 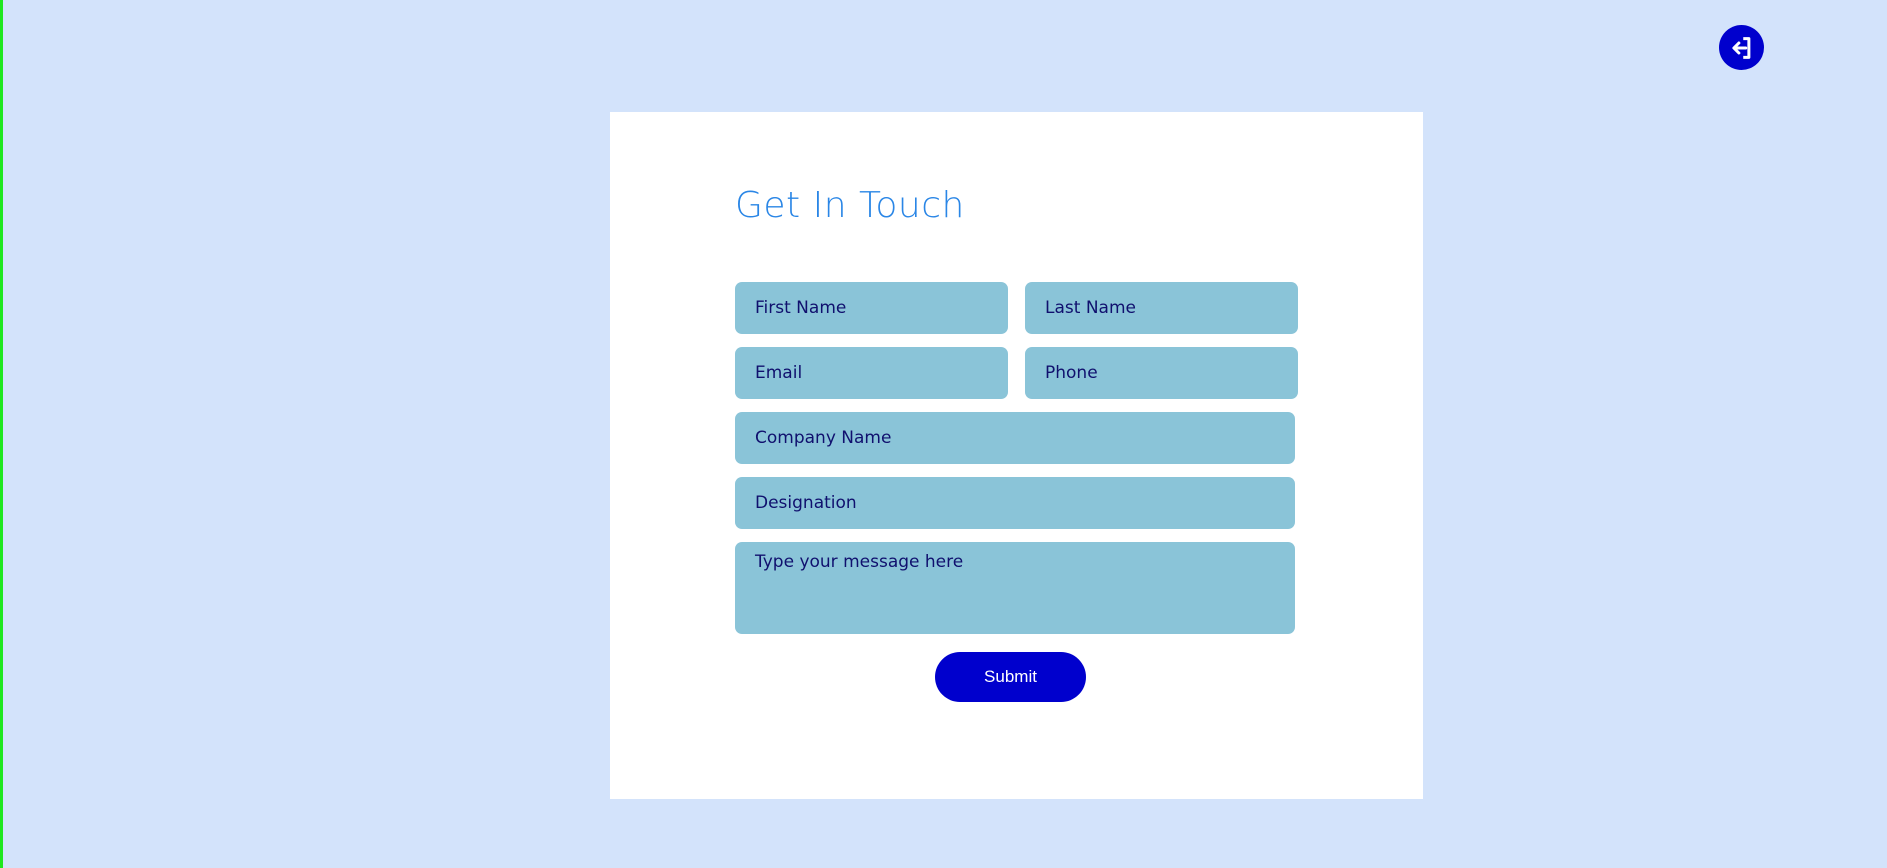 What do you see at coordinates (1, 434) in the screenshot?
I see `left-edge-border` at bounding box center [1, 434].